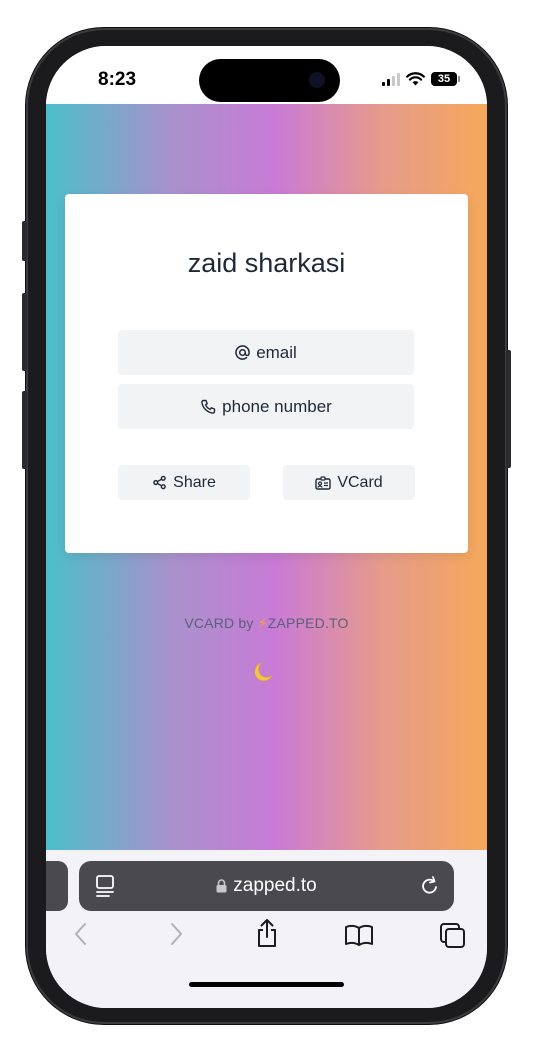  I want to click on phone-button: phone number, so click(266, 406).